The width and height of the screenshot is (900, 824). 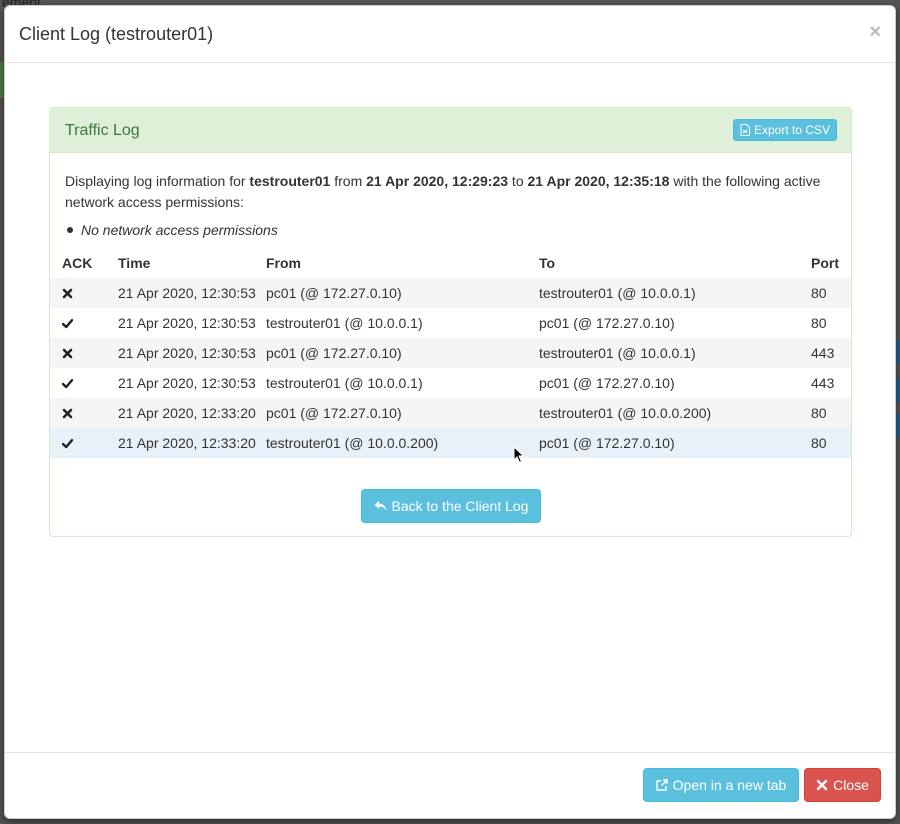 I want to click on close-button-label: Close, so click(x=851, y=785).